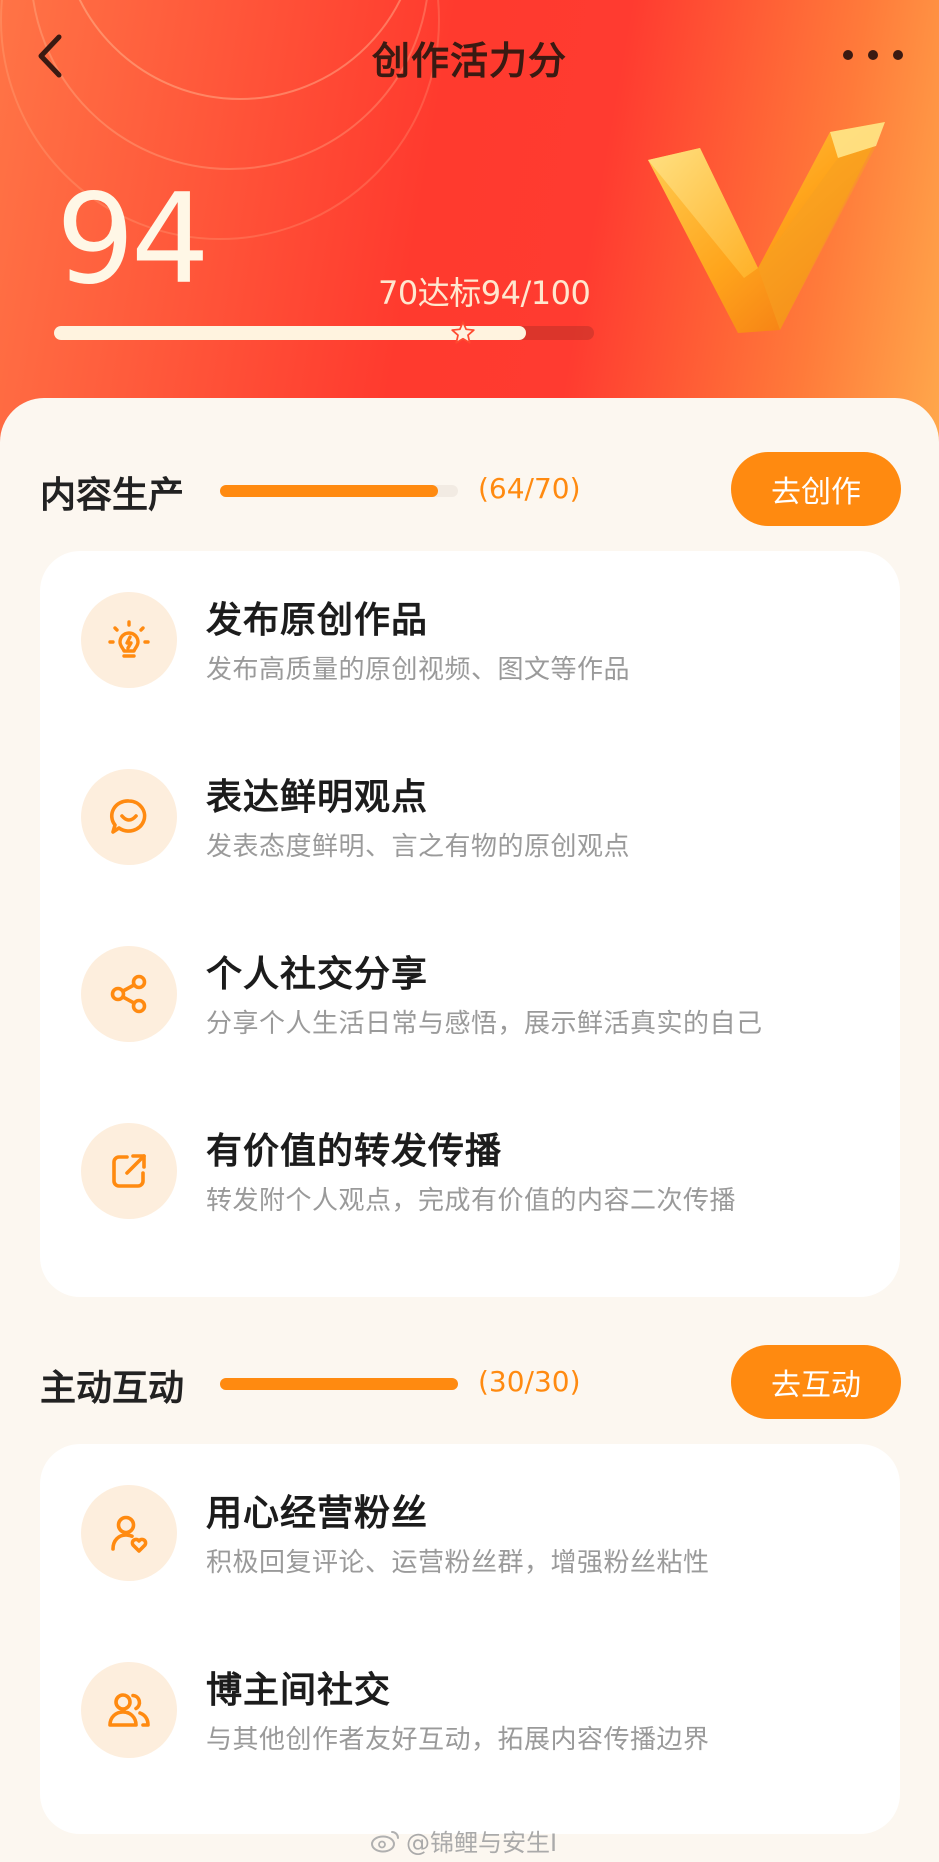 The image size is (939, 1862). What do you see at coordinates (129, 640) in the screenshot?
I see `lightbulb-icon` at bounding box center [129, 640].